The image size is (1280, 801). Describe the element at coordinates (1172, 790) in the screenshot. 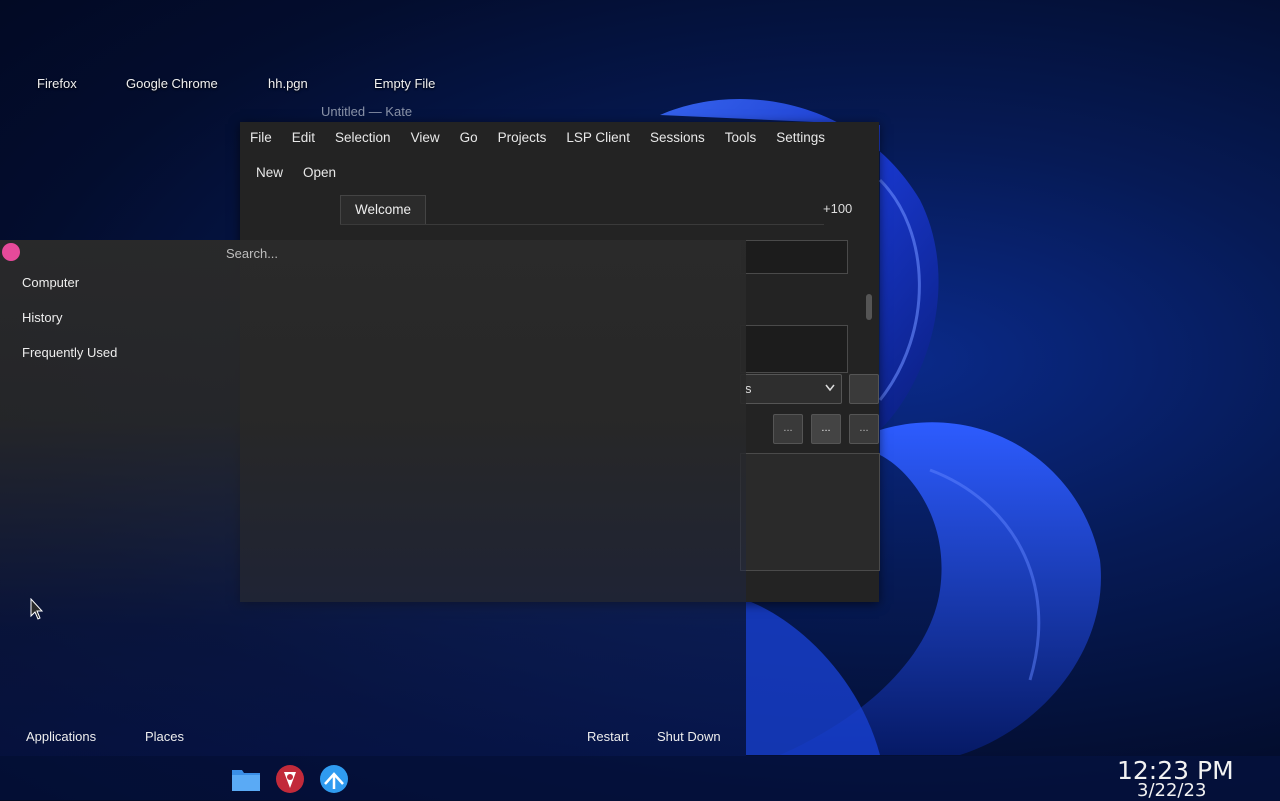

I see `clock-date: 3/22/23` at that location.